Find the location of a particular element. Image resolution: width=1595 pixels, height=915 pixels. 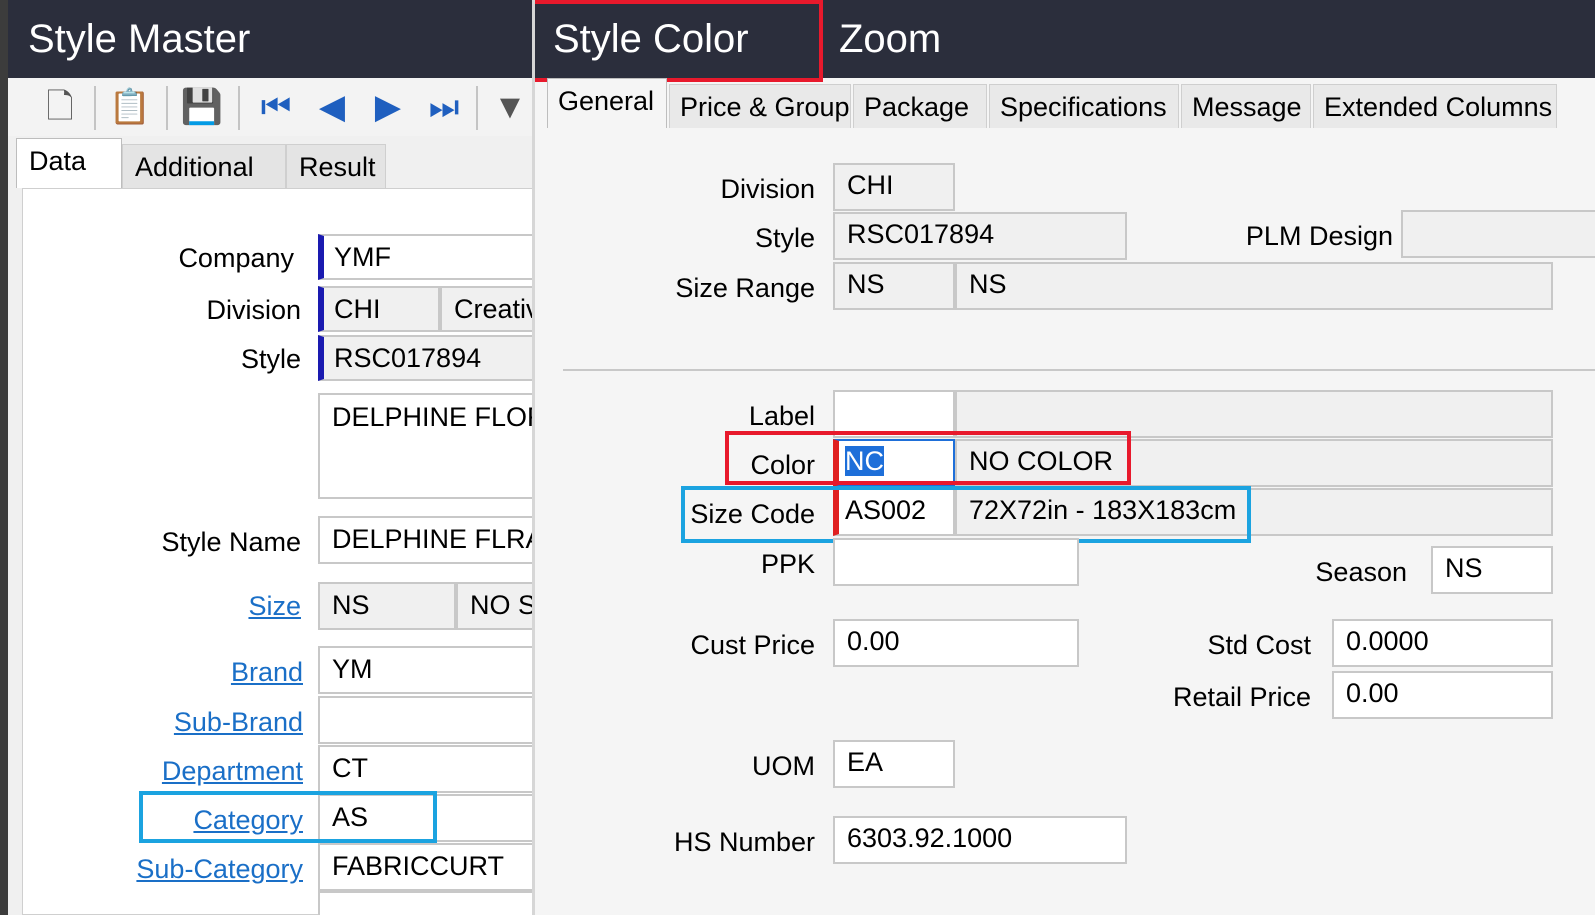

size-range-description: NS is located at coordinates (1254, 286).